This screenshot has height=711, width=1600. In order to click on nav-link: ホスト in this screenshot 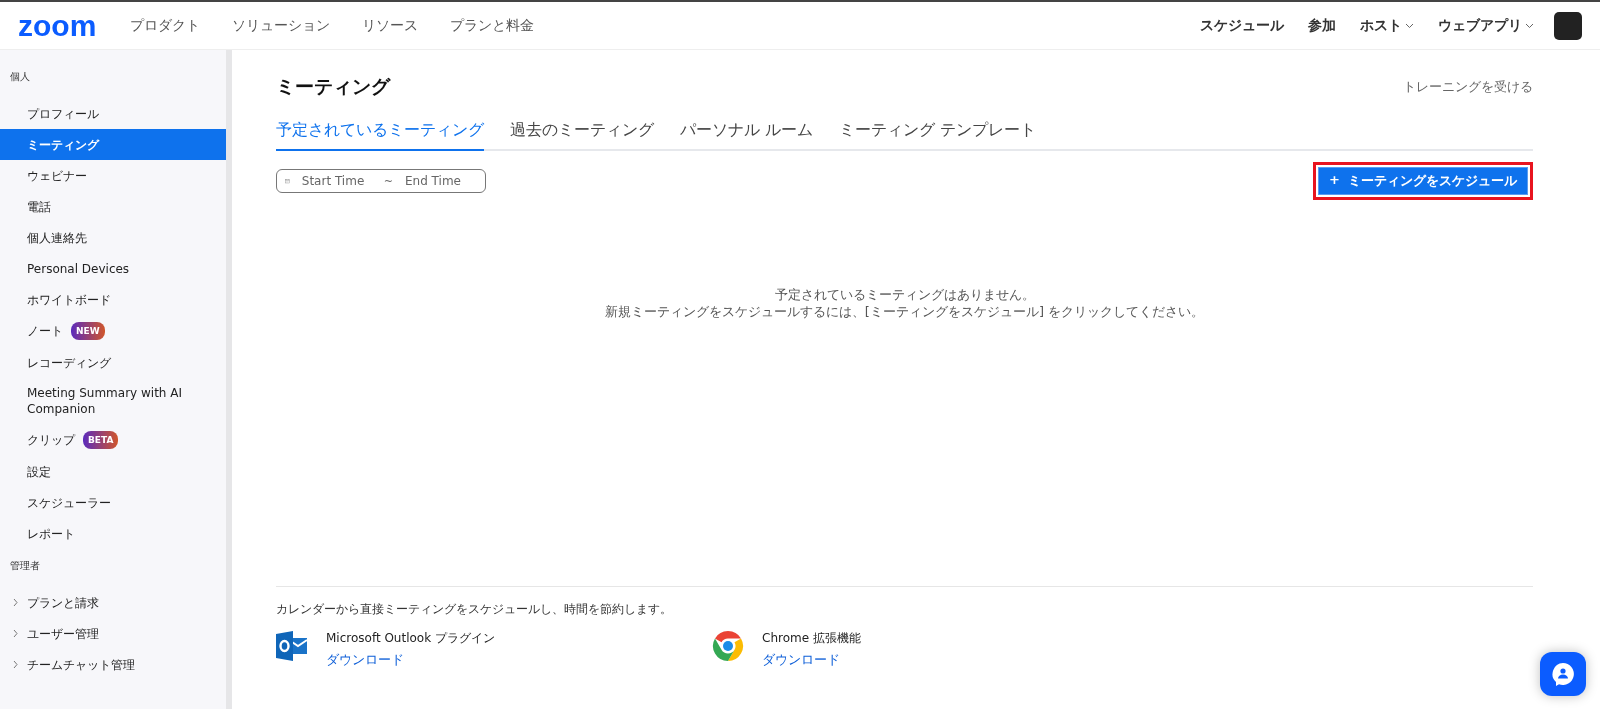, I will do `click(1387, 25)`.